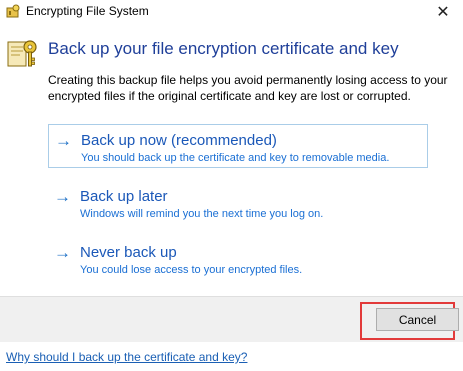 Image resolution: width=463 pixels, height=371 pixels. Describe the element at coordinates (23, 53) in the screenshot. I see `key-certificate-icon` at that location.